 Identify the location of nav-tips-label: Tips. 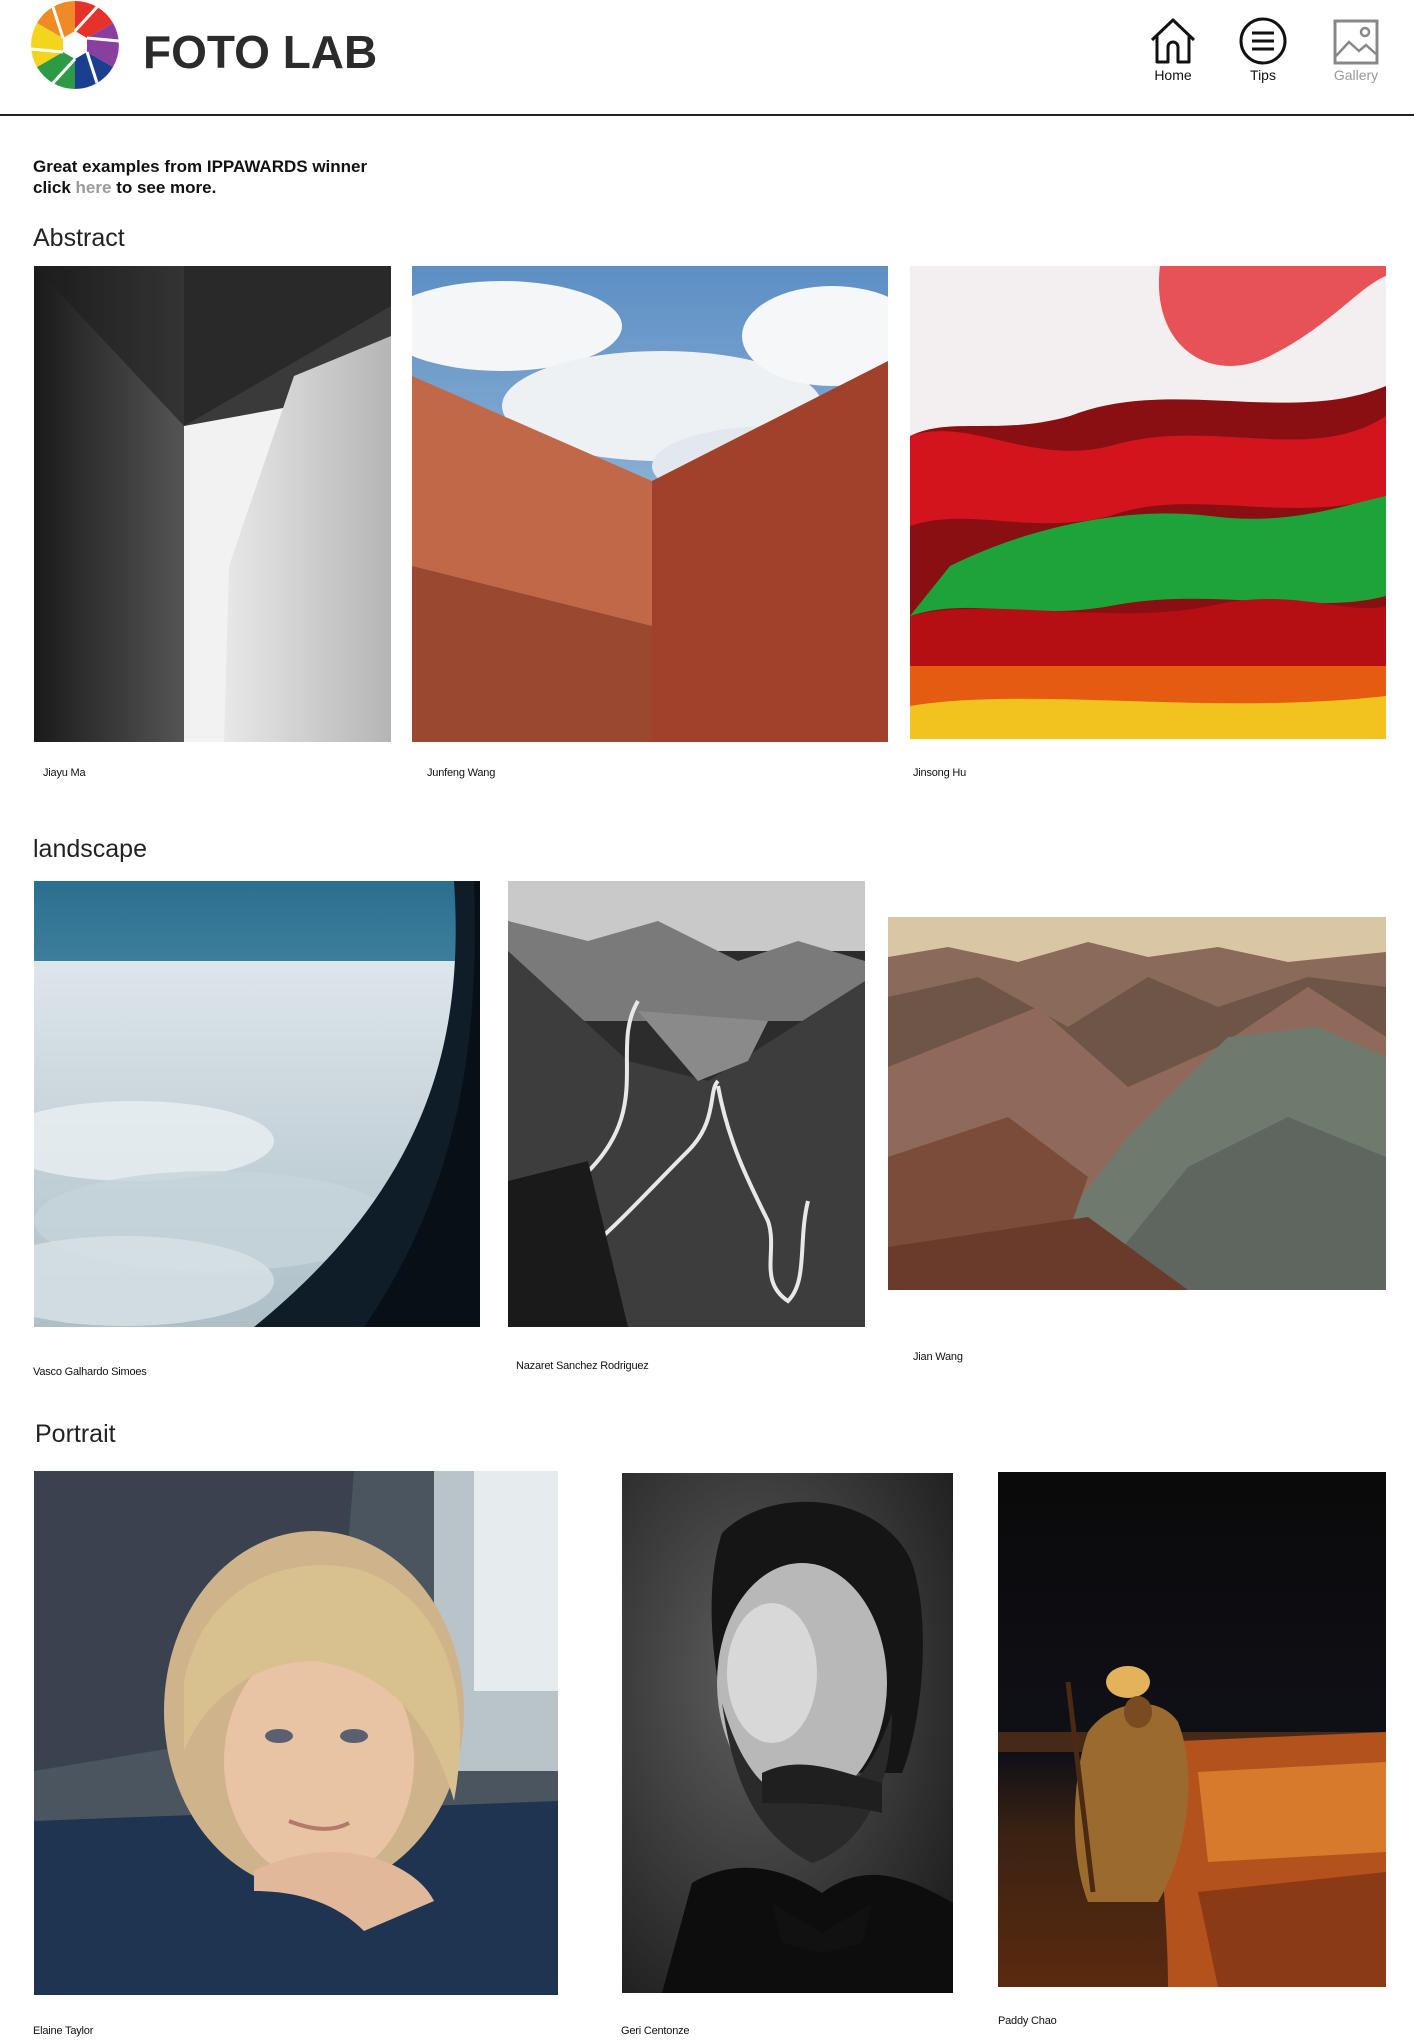
(1263, 75).